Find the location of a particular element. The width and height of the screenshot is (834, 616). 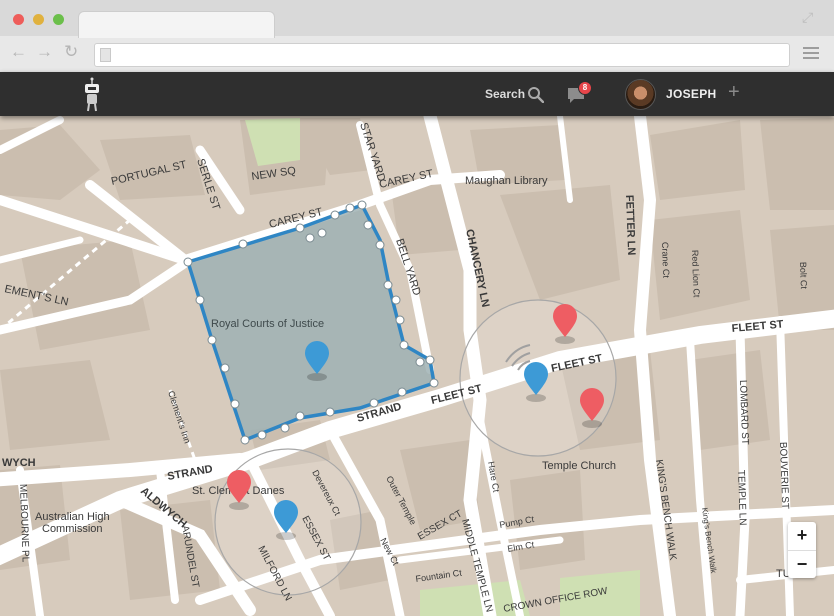

label-aldwych-1: WYCH is located at coordinates (19, 463).